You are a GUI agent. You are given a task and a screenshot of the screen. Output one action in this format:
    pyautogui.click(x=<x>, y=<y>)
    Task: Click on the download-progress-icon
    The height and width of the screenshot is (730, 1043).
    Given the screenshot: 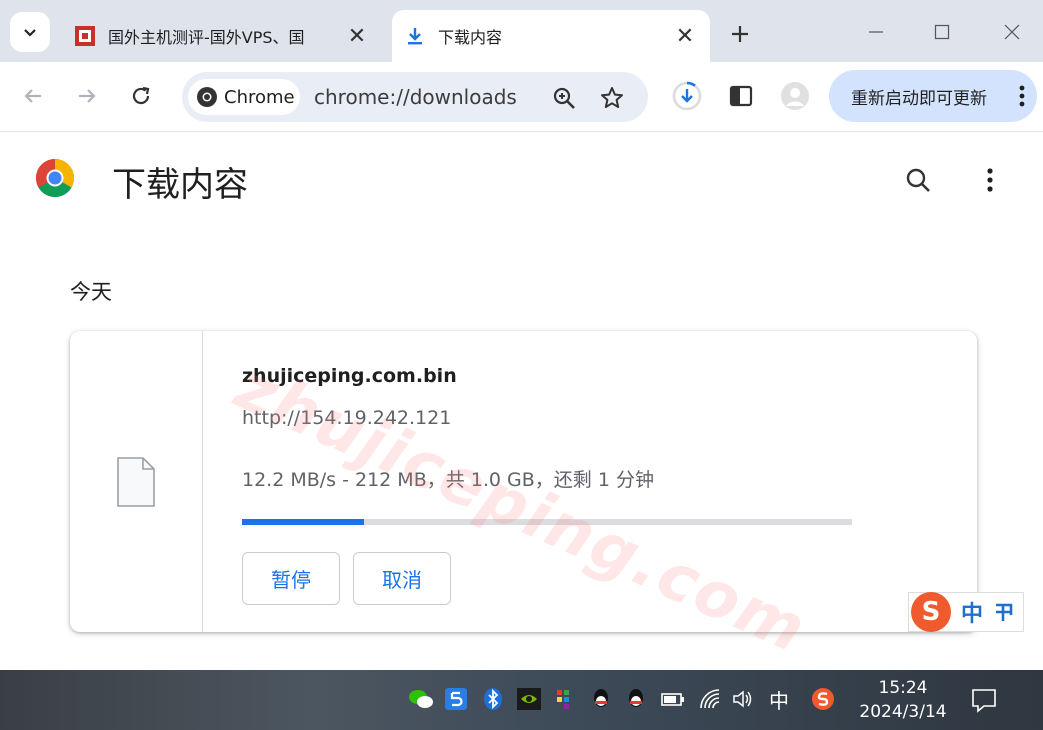 What is the action you would take?
    pyautogui.click(x=687, y=96)
    